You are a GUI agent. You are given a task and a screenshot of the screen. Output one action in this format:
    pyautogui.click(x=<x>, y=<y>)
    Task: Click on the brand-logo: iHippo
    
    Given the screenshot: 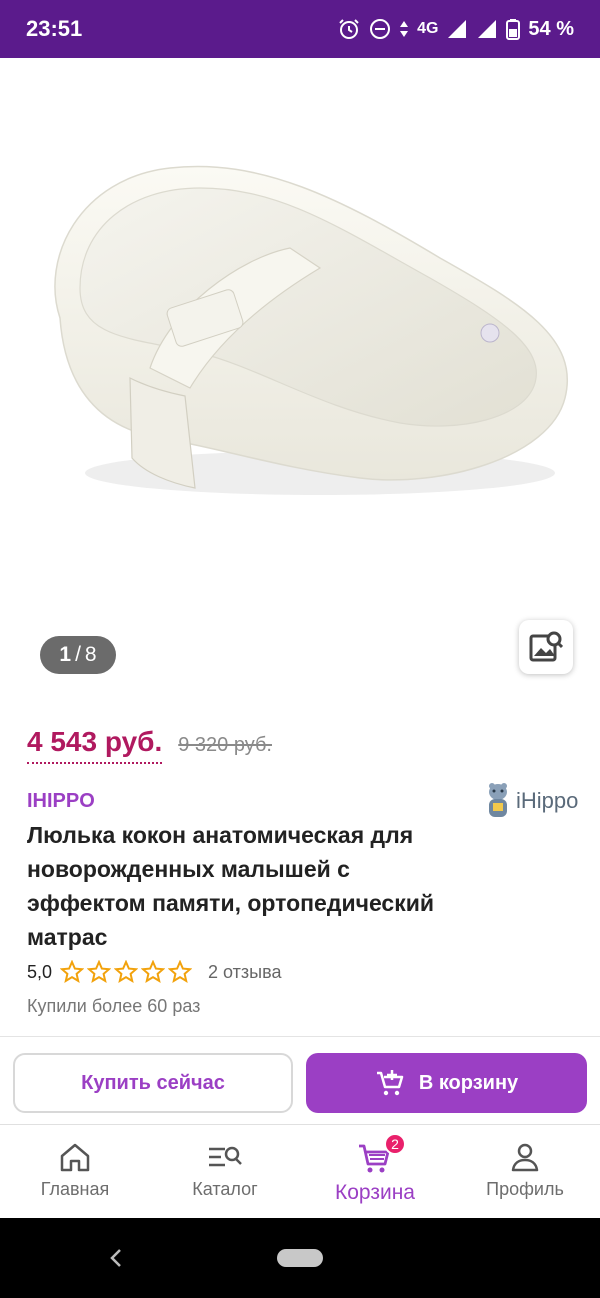 What is the action you would take?
    pyautogui.click(x=531, y=801)
    